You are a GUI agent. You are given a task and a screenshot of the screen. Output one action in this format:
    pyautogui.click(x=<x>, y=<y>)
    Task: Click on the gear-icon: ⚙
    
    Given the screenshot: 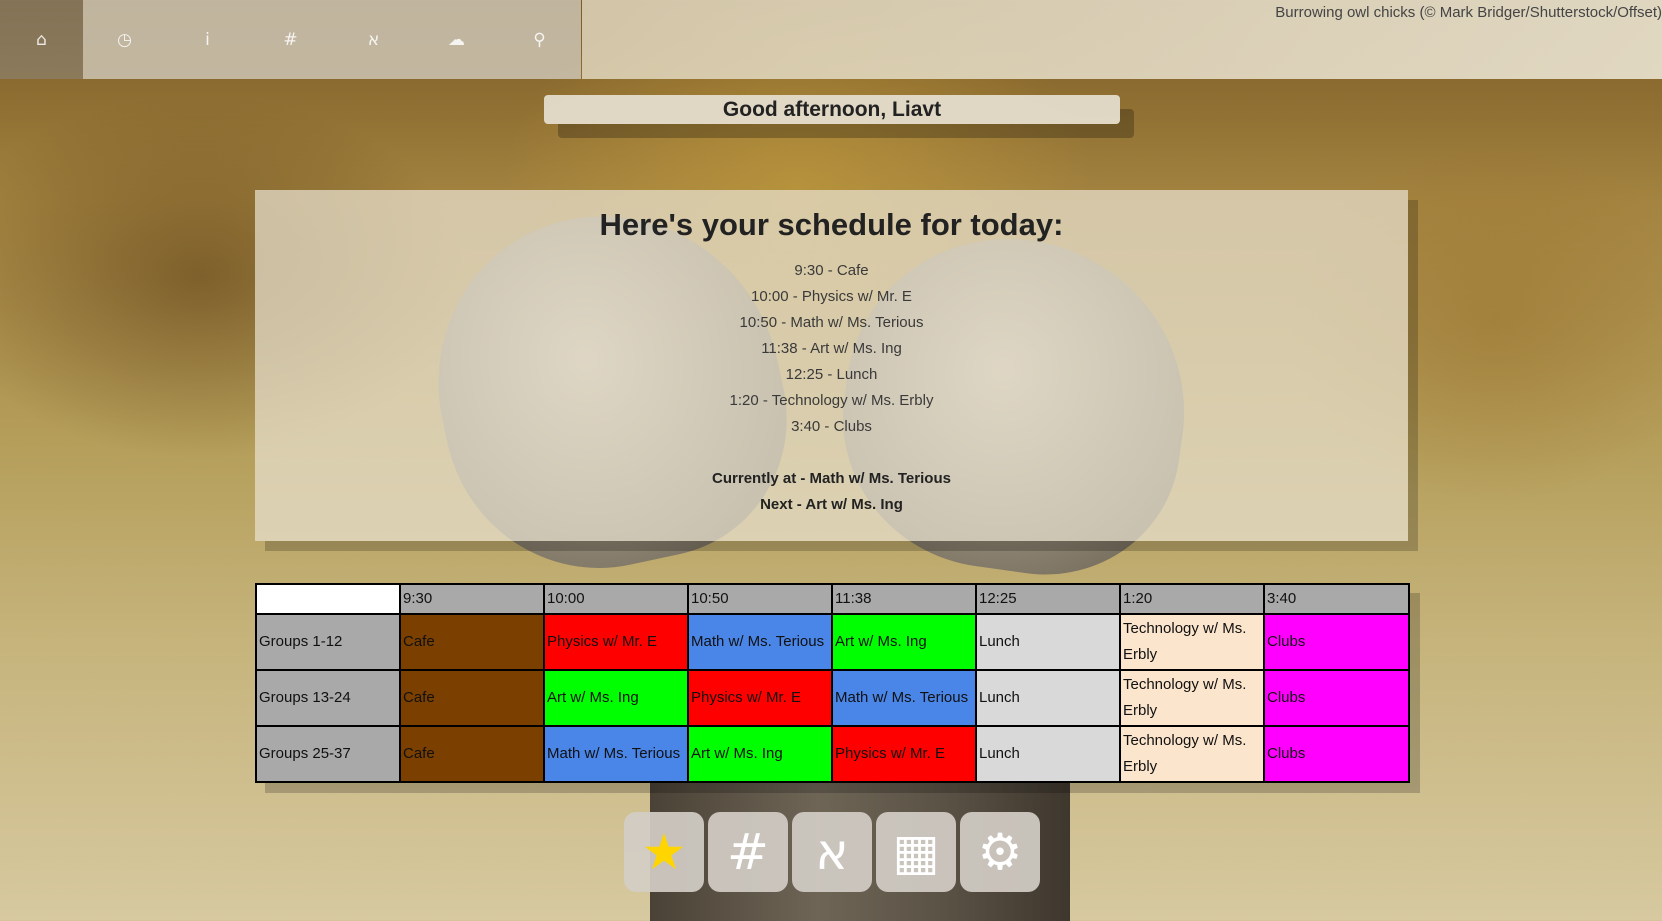 What is the action you would take?
    pyautogui.click(x=1000, y=852)
    